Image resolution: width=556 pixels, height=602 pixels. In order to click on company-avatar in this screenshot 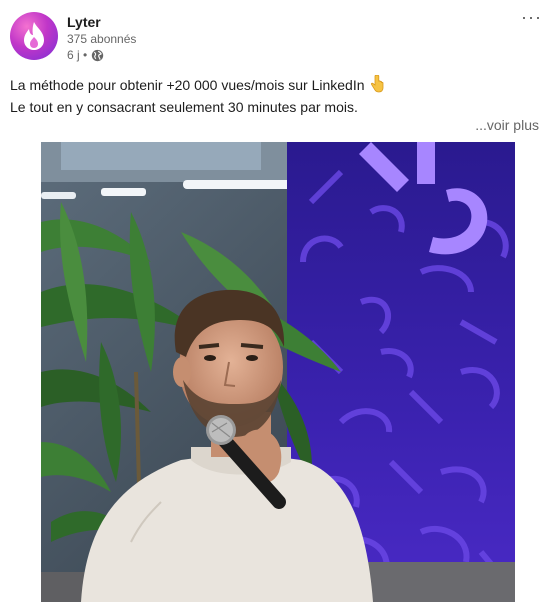, I will do `click(34, 36)`.